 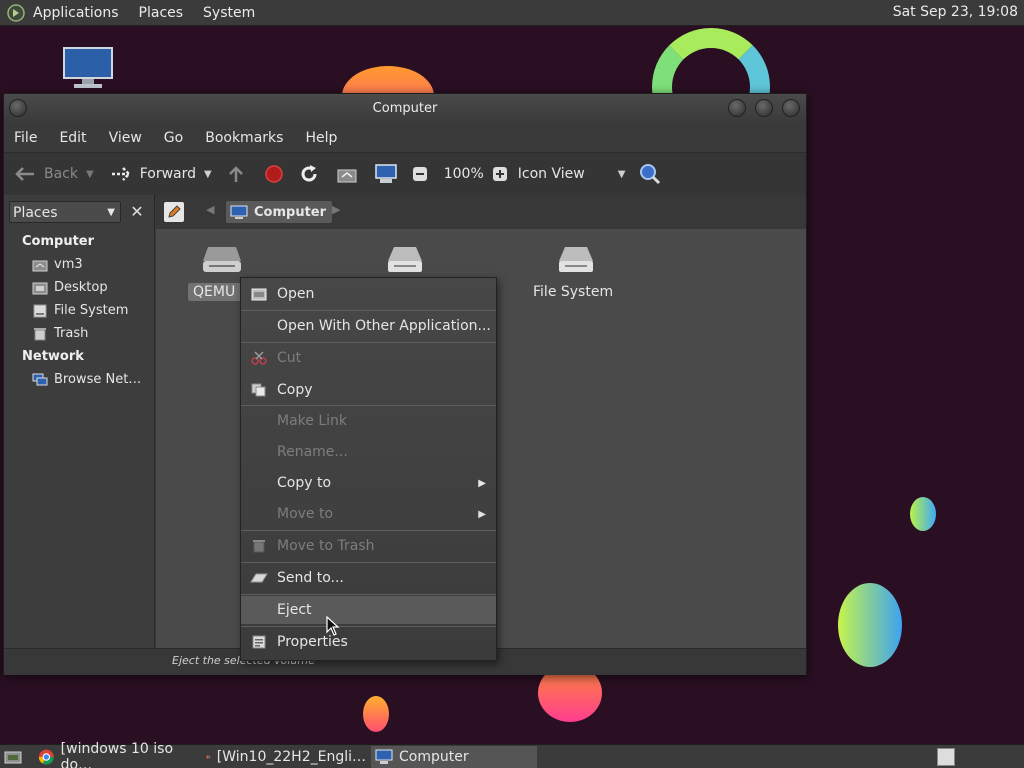 What do you see at coordinates (240, 174) in the screenshot?
I see `up-button` at bounding box center [240, 174].